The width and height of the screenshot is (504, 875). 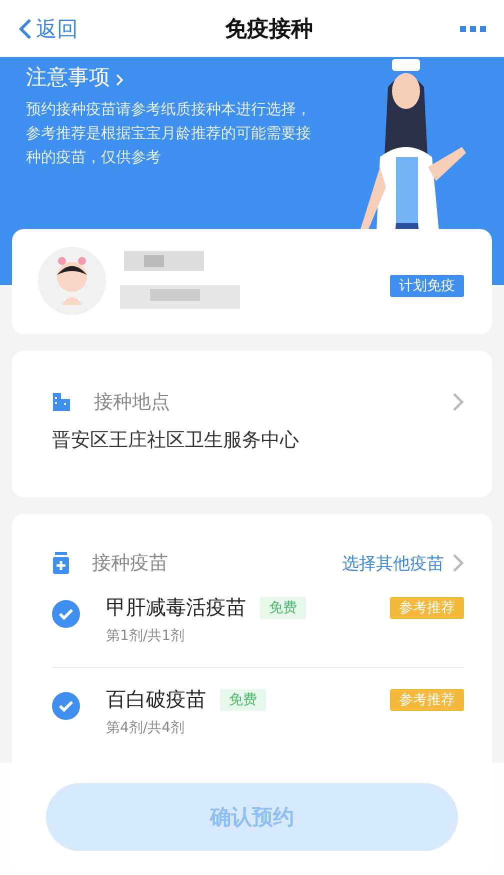 What do you see at coordinates (146, 636) in the screenshot?
I see `dose-text: 第1剂/共1剂` at bounding box center [146, 636].